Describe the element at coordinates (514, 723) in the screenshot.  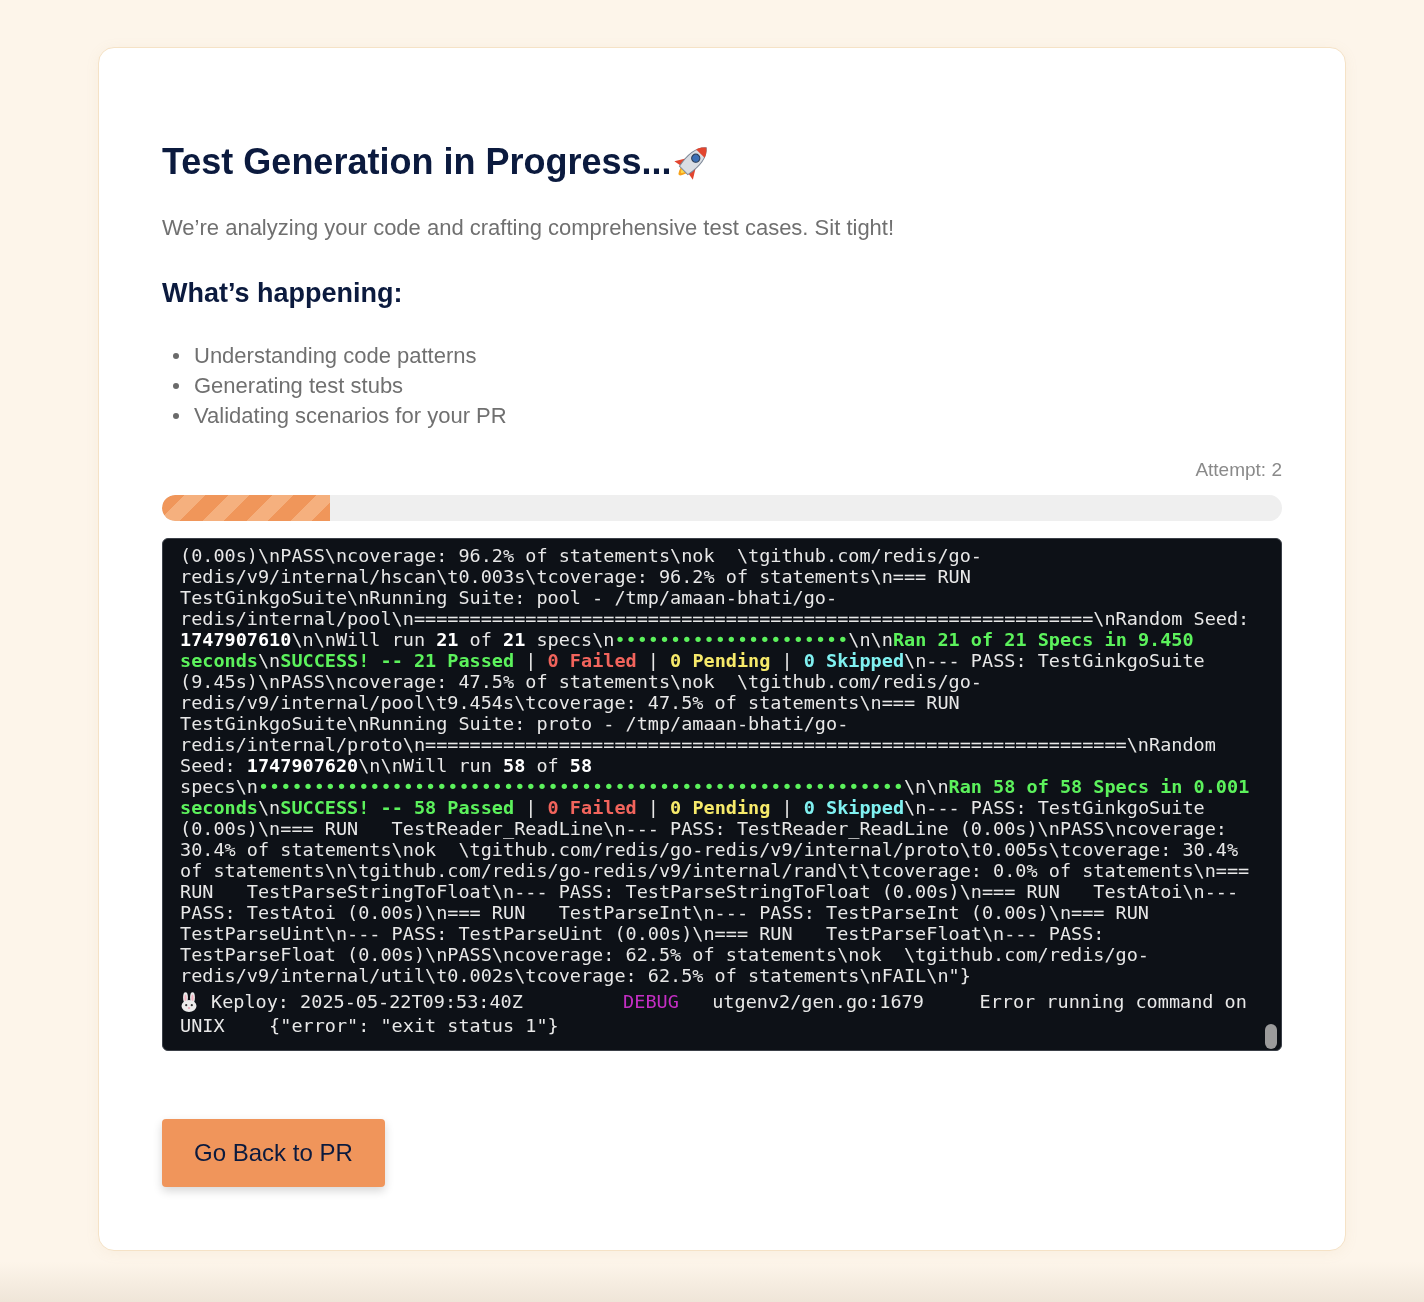
I see `log-line: TestGinkgoSuite\nRunning Suite: proto - /tmp/amaan-bhati/go-` at that location.